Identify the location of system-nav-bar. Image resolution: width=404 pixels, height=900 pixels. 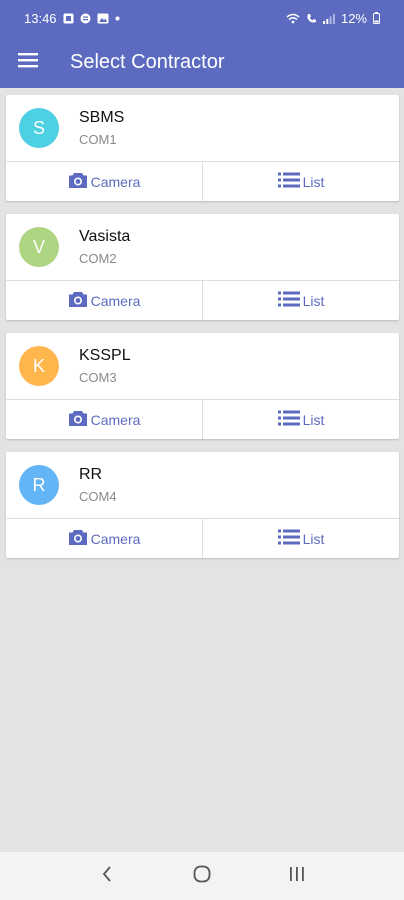
(202, 876).